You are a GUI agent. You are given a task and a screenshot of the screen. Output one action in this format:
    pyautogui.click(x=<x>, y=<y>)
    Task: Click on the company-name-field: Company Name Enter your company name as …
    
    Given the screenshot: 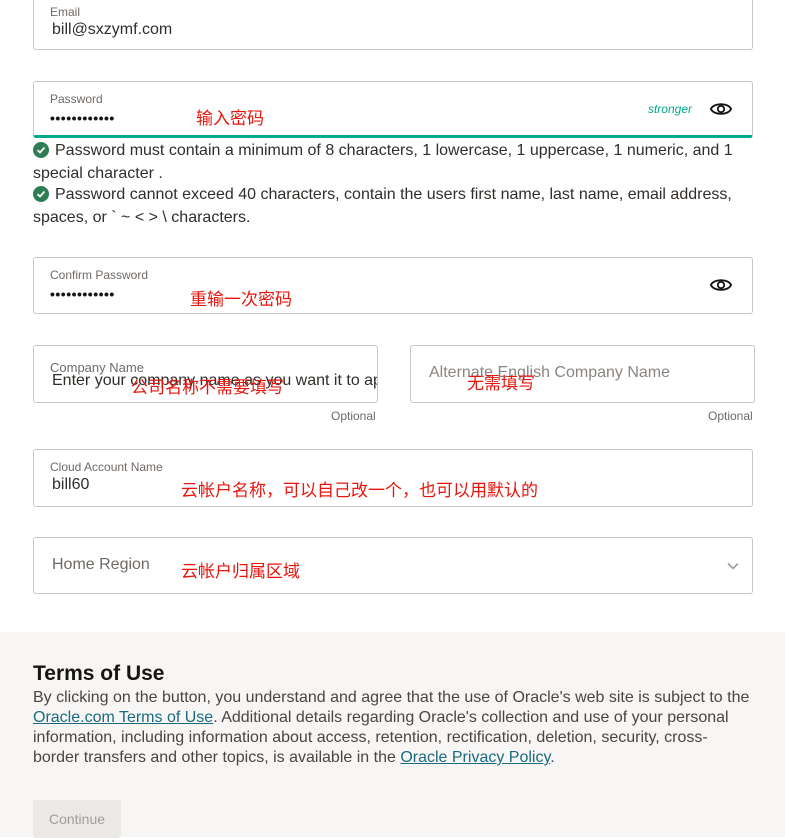 What is the action you would take?
    pyautogui.click(x=205, y=374)
    